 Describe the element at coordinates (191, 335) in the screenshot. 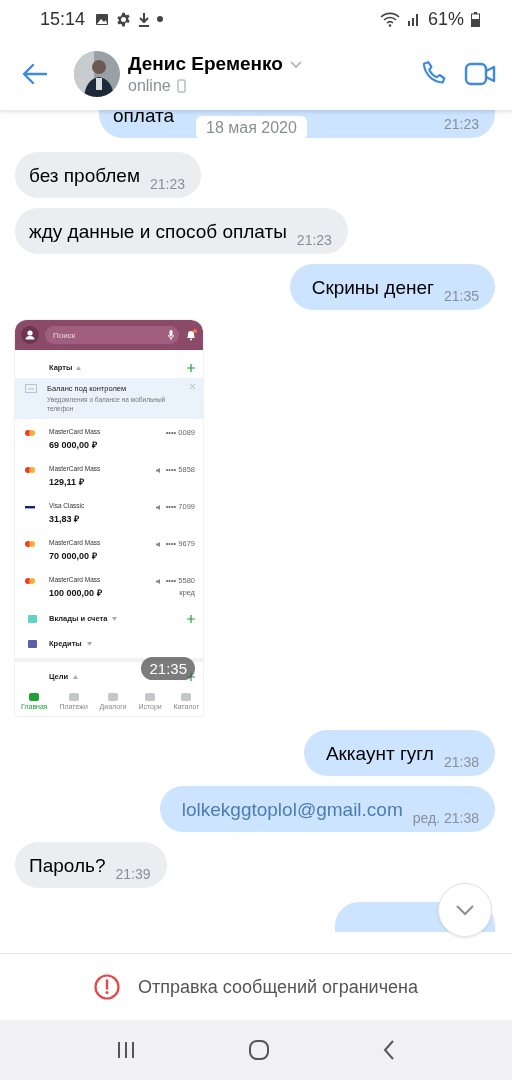

I see `bell-icon` at that location.